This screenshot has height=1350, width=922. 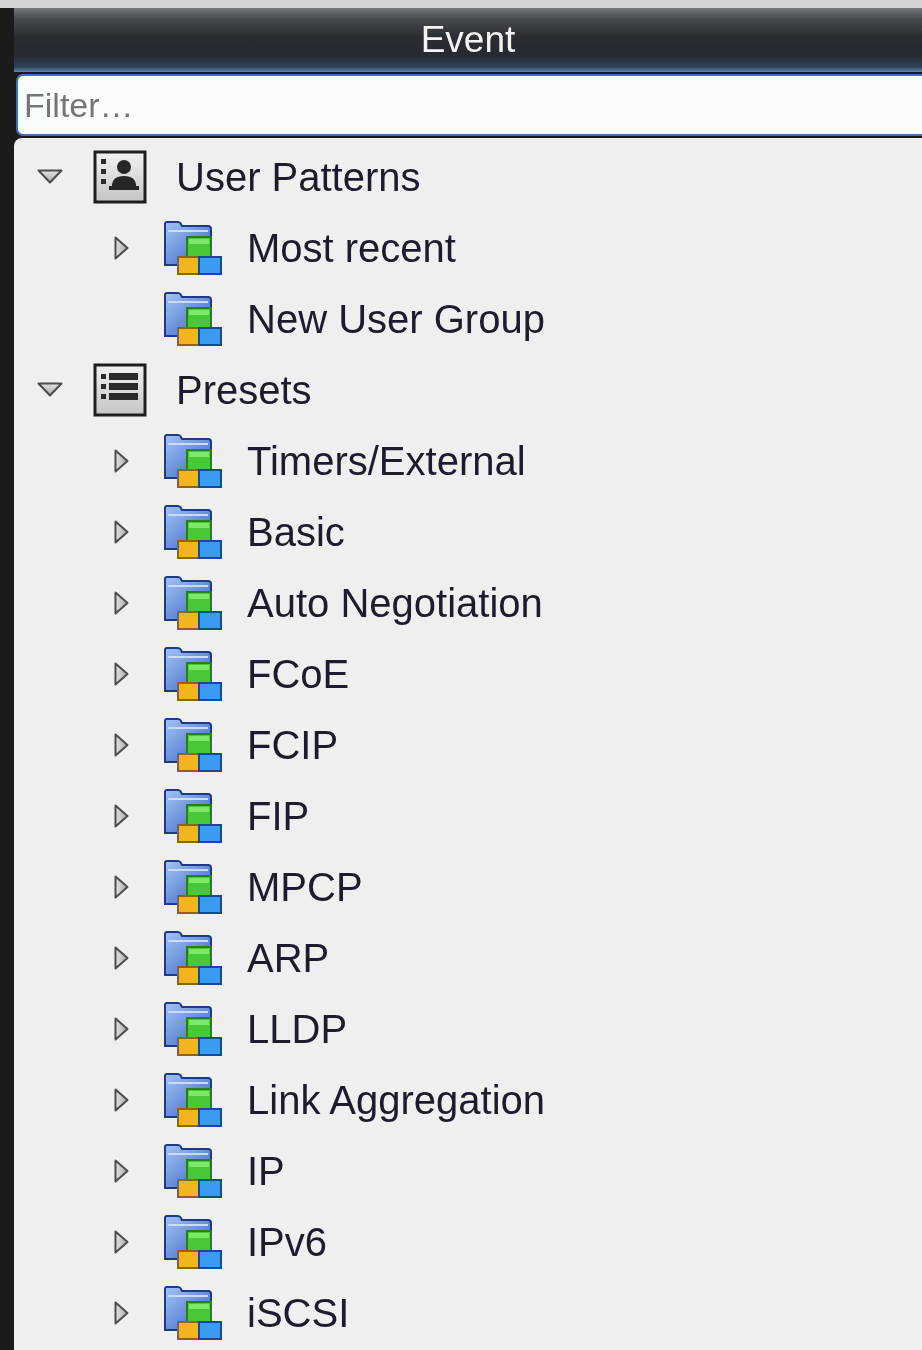 What do you see at coordinates (297, 1028) in the screenshot?
I see `tree-item: LLDP` at bounding box center [297, 1028].